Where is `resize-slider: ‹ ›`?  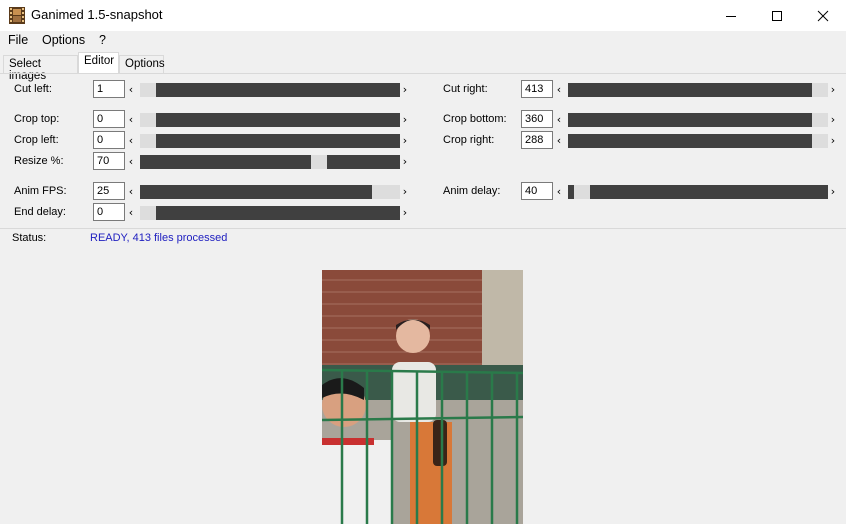
resize-slider: ‹ › is located at coordinates (268, 162).